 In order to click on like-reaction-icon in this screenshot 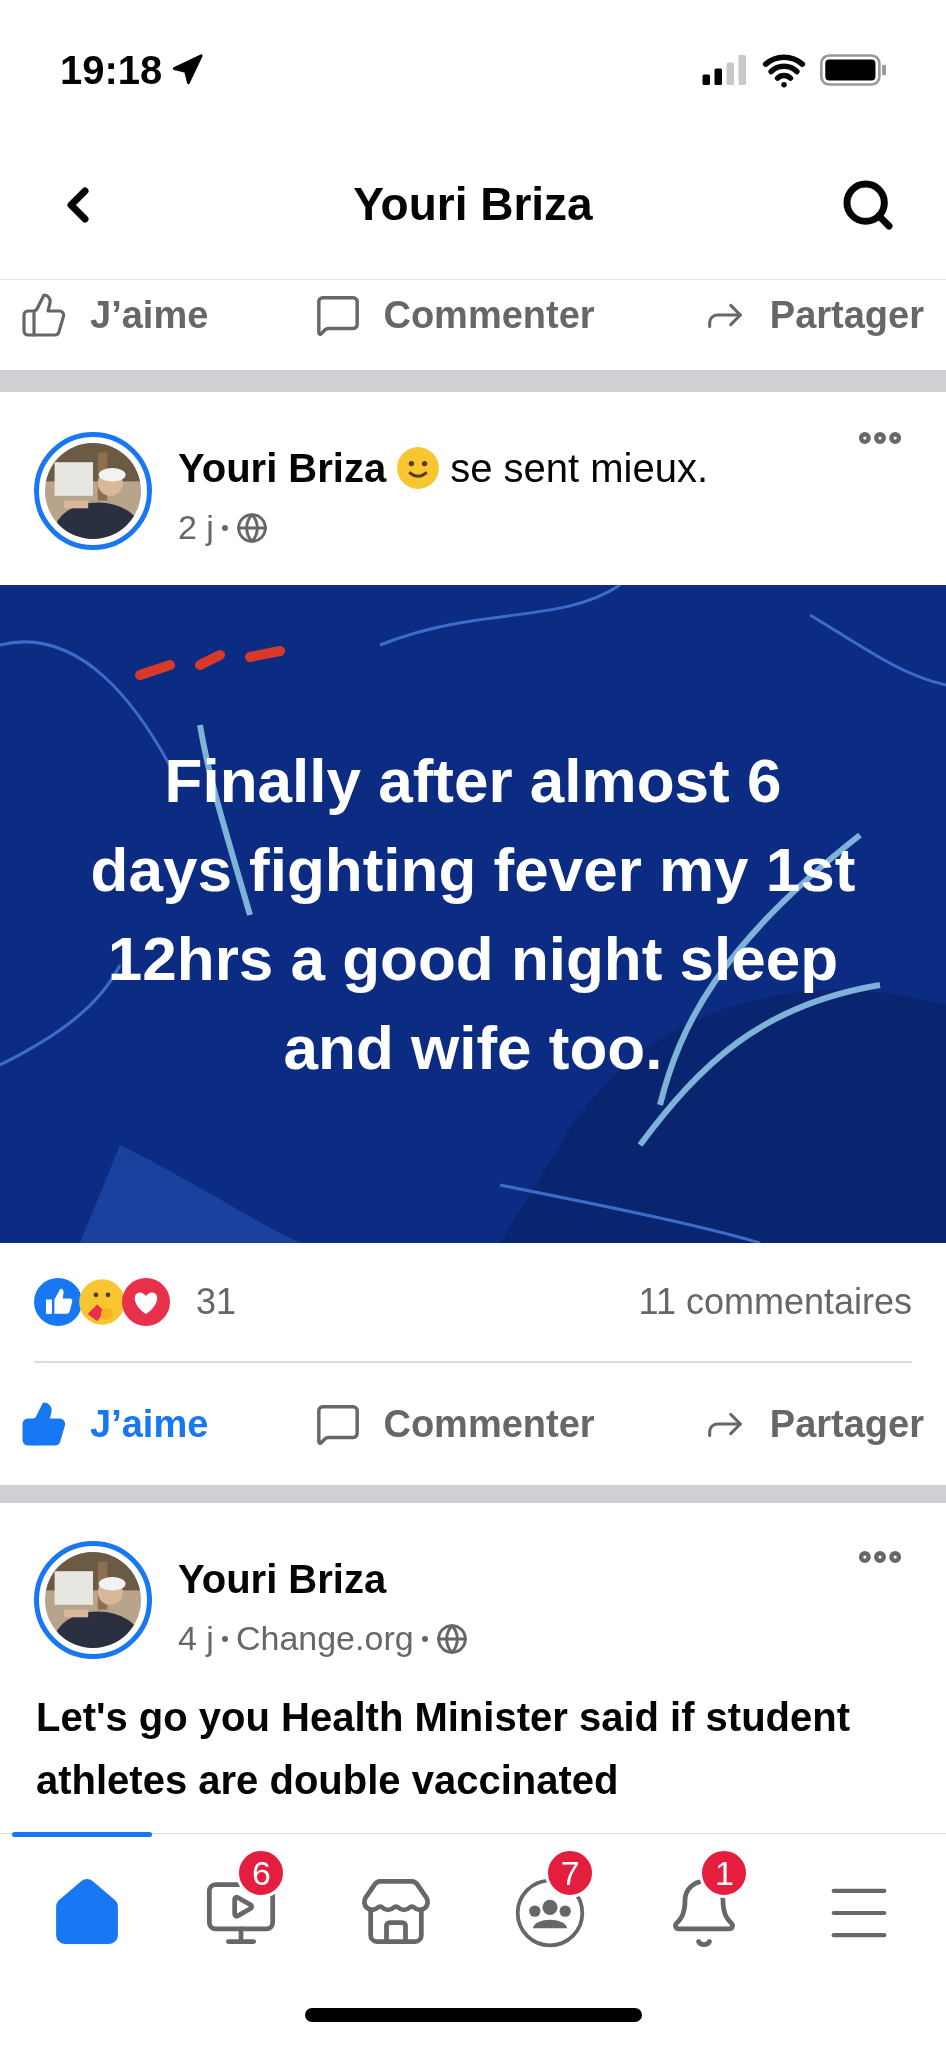, I will do `click(58, 1302)`.